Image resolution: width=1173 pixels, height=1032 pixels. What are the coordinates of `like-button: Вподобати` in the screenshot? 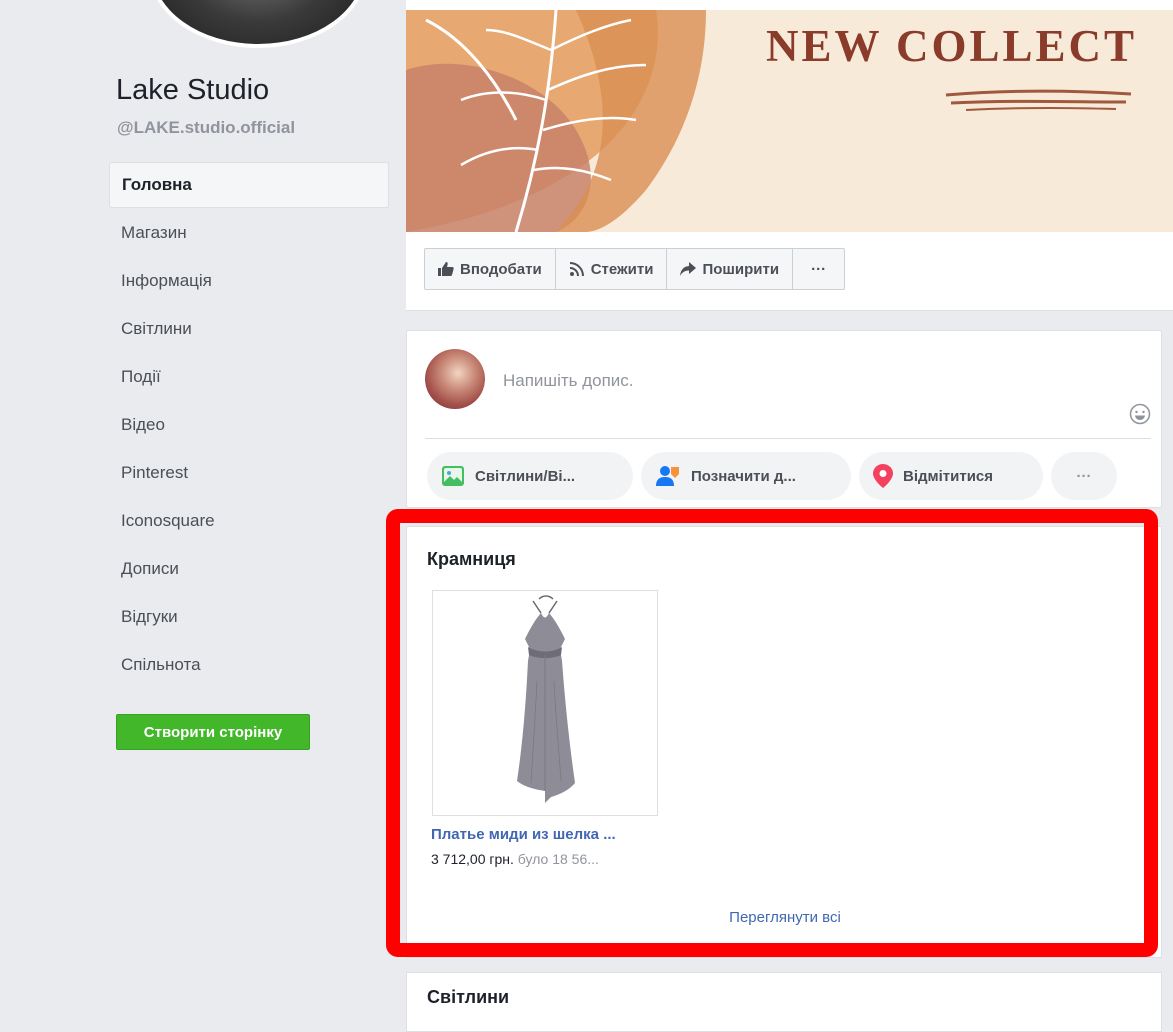 It's located at (490, 269).